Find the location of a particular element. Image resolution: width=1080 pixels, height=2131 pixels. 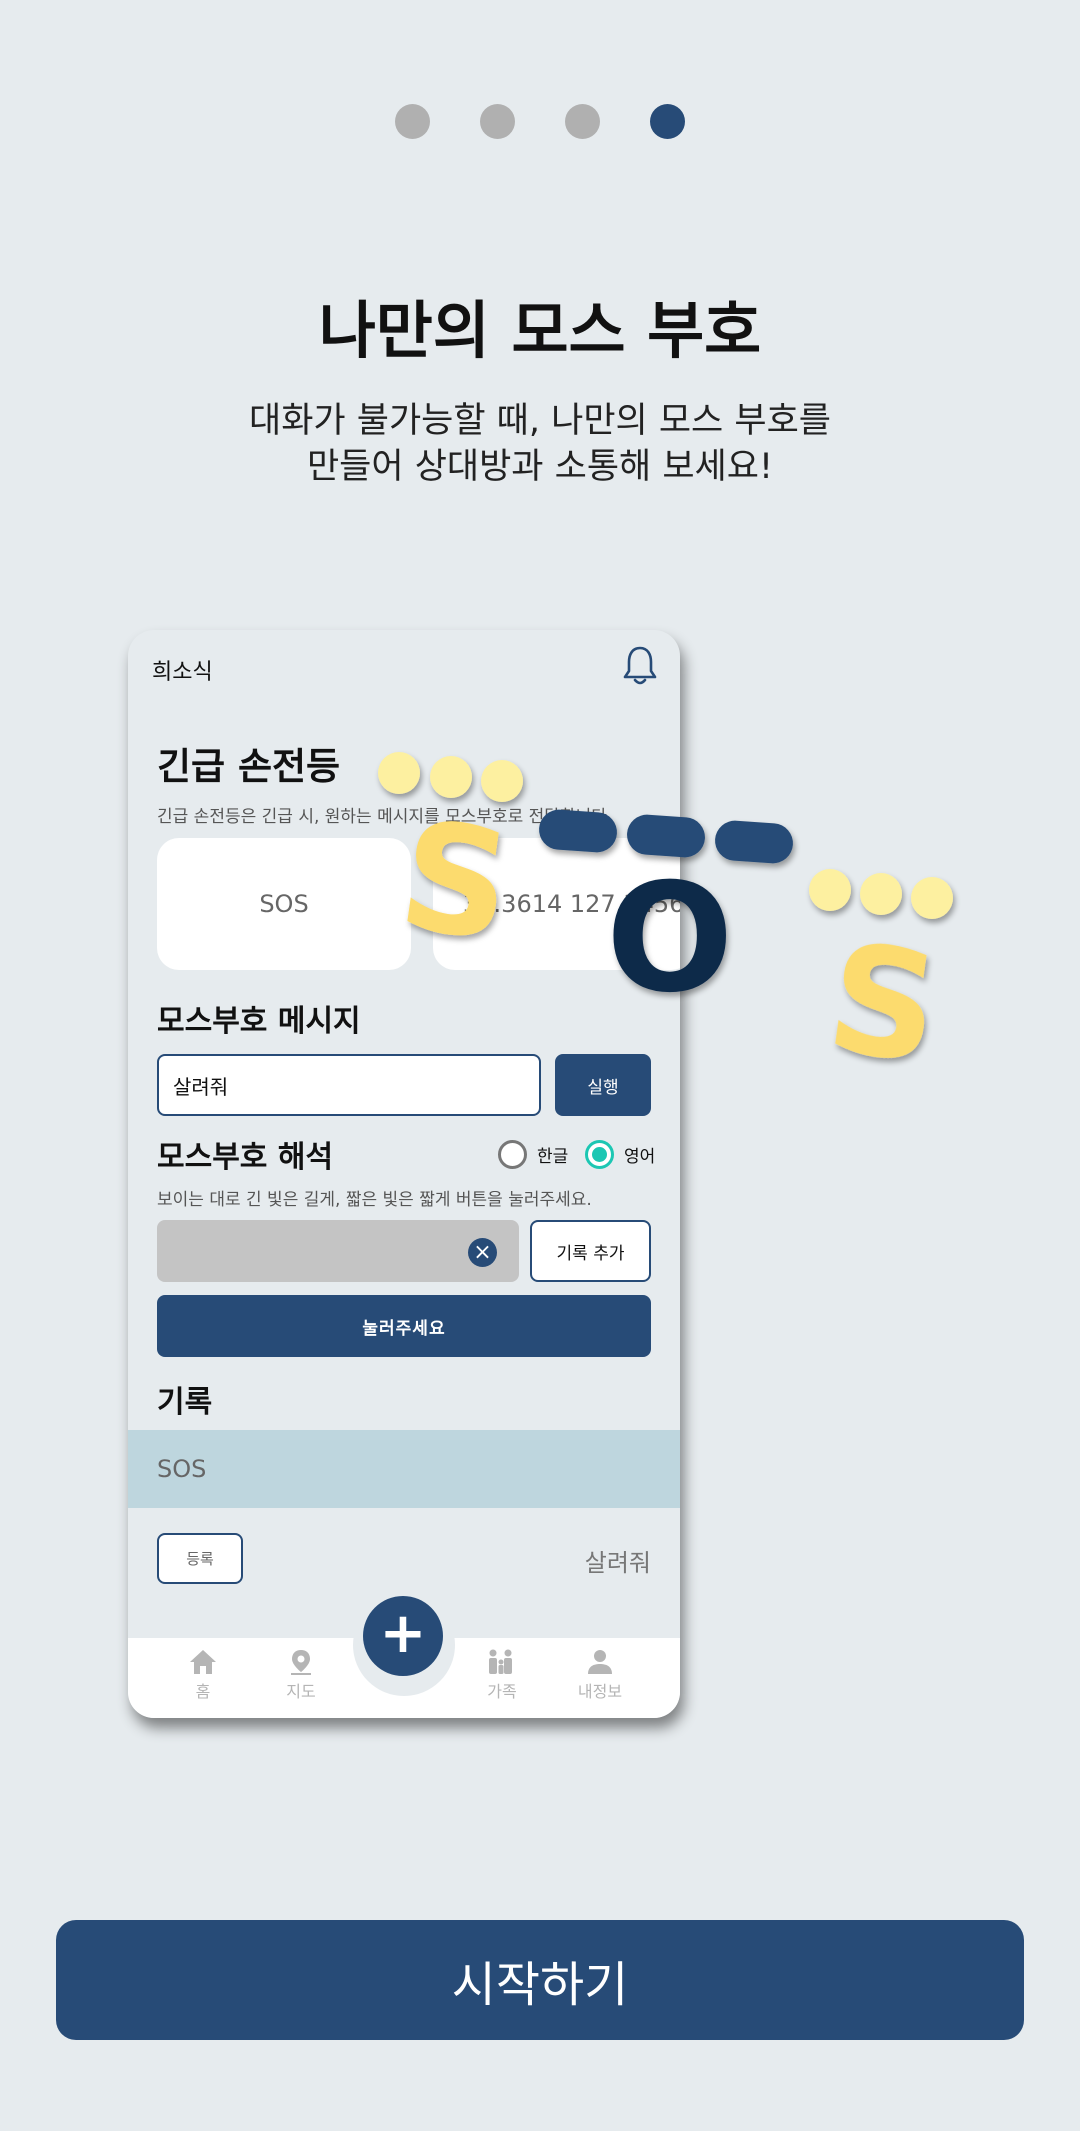

clear-icon: × is located at coordinates (482, 1252).